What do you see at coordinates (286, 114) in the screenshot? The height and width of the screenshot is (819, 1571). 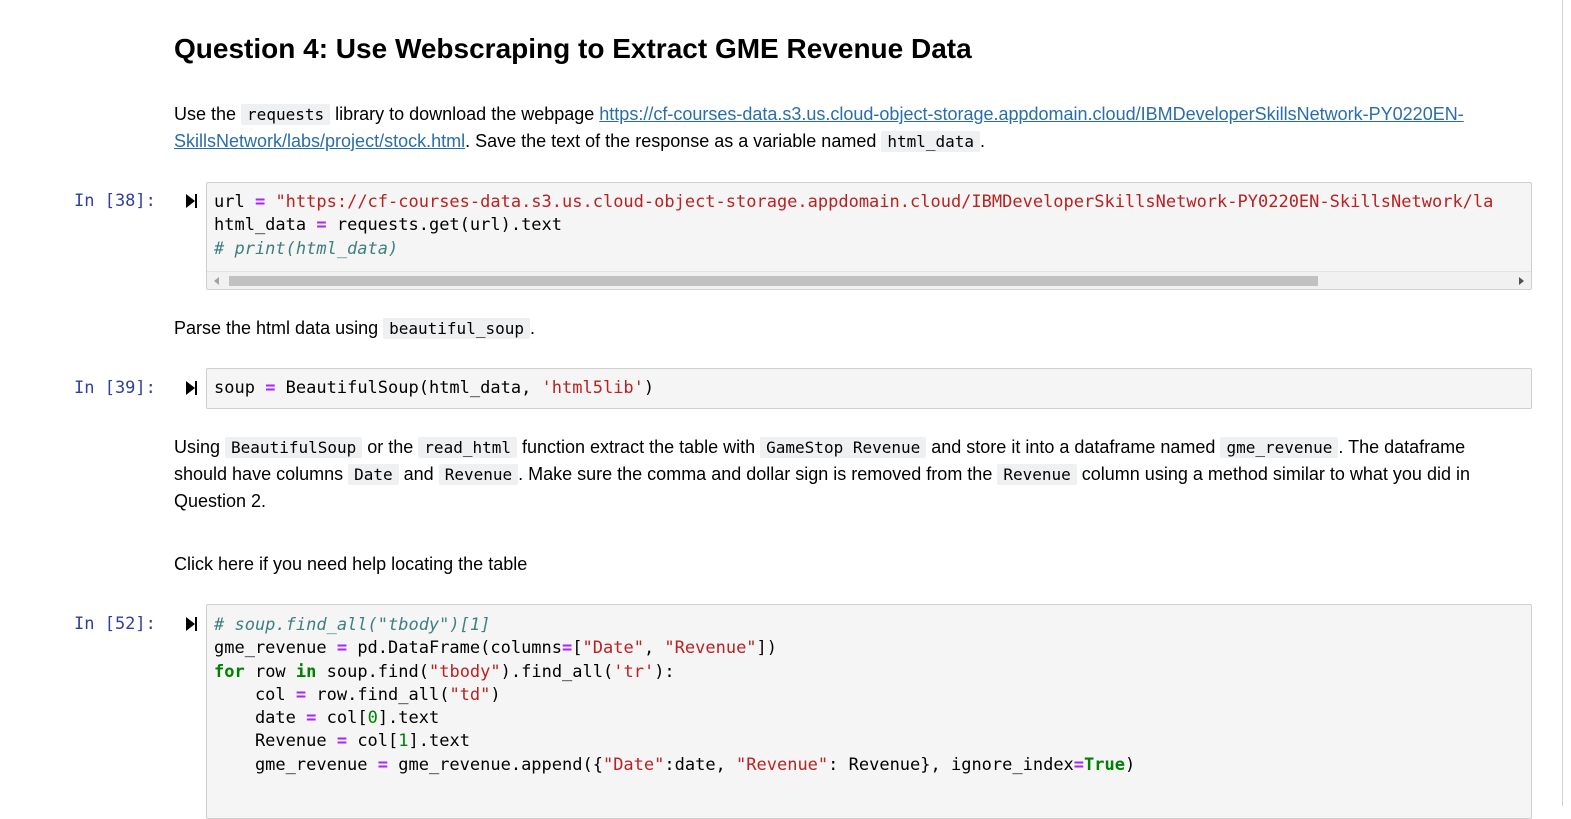 I see `inline-code: requests` at bounding box center [286, 114].